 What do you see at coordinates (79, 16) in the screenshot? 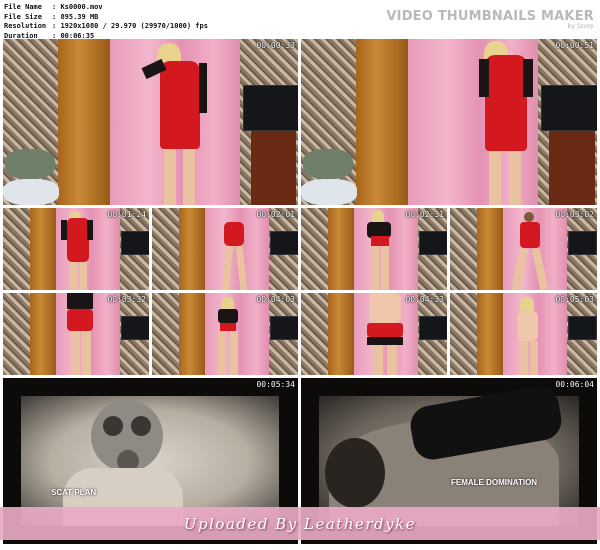
I see `file-size-value: 895.39 MB` at bounding box center [79, 16].